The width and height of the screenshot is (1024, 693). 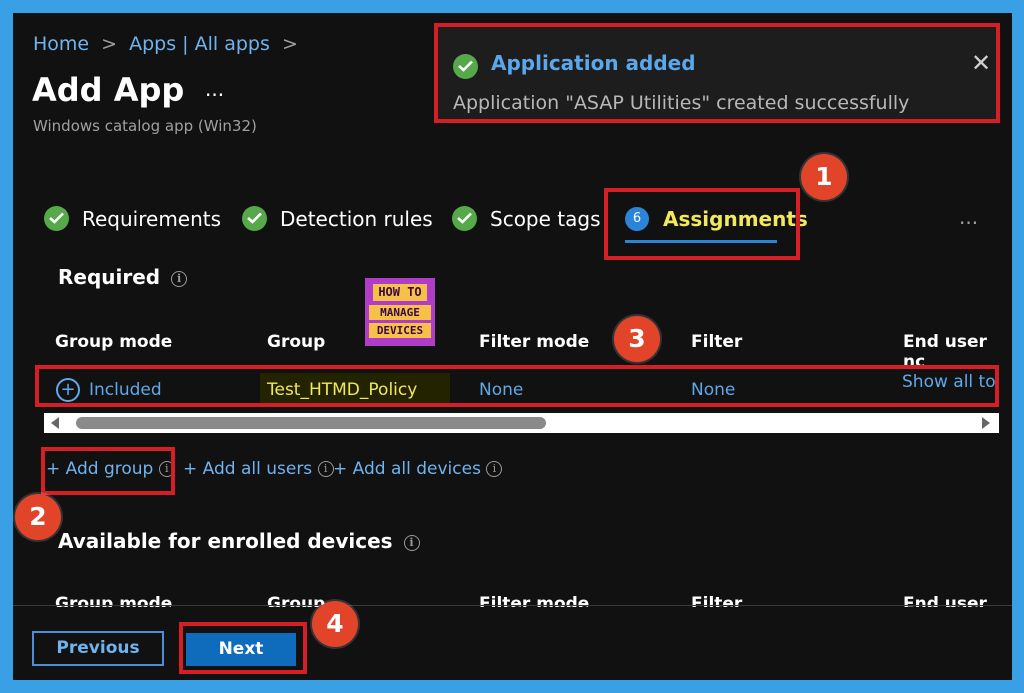 I want to click on callout-4: 4, so click(x=335, y=624).